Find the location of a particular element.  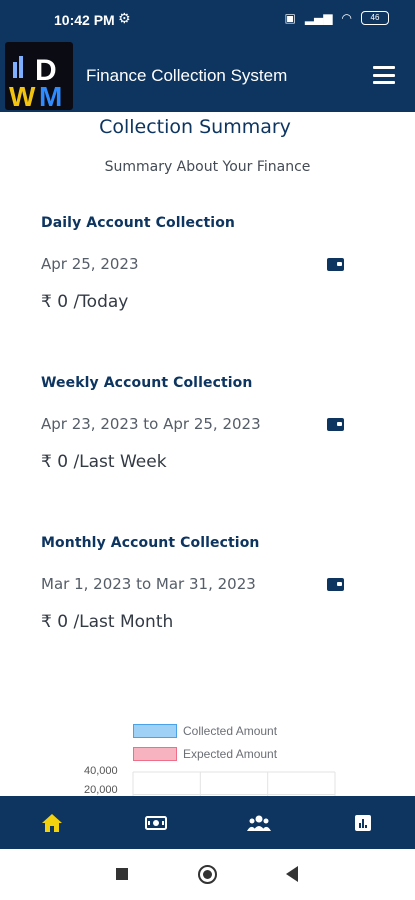

page-title: Collection Summary is located at coordinates (195, 127).